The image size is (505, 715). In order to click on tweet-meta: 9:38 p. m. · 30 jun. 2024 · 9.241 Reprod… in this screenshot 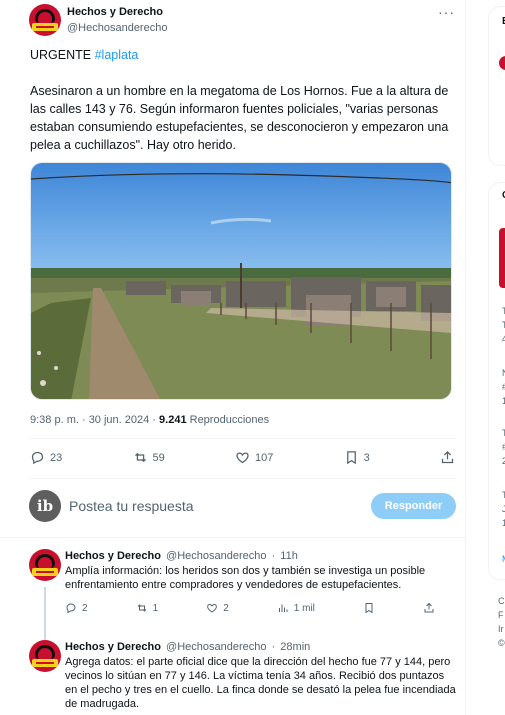, I will do `click(149, 420)`.